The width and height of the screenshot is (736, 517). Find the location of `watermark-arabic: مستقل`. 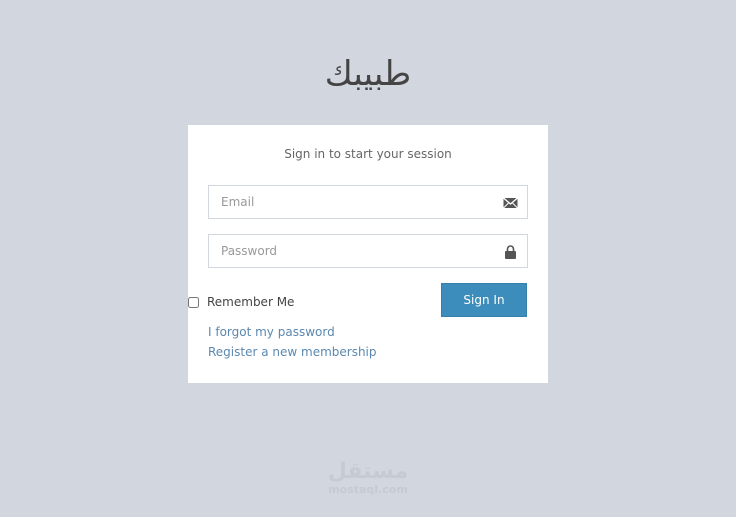

watermark-arabic: مستقل is located at coordinates (368, 471).